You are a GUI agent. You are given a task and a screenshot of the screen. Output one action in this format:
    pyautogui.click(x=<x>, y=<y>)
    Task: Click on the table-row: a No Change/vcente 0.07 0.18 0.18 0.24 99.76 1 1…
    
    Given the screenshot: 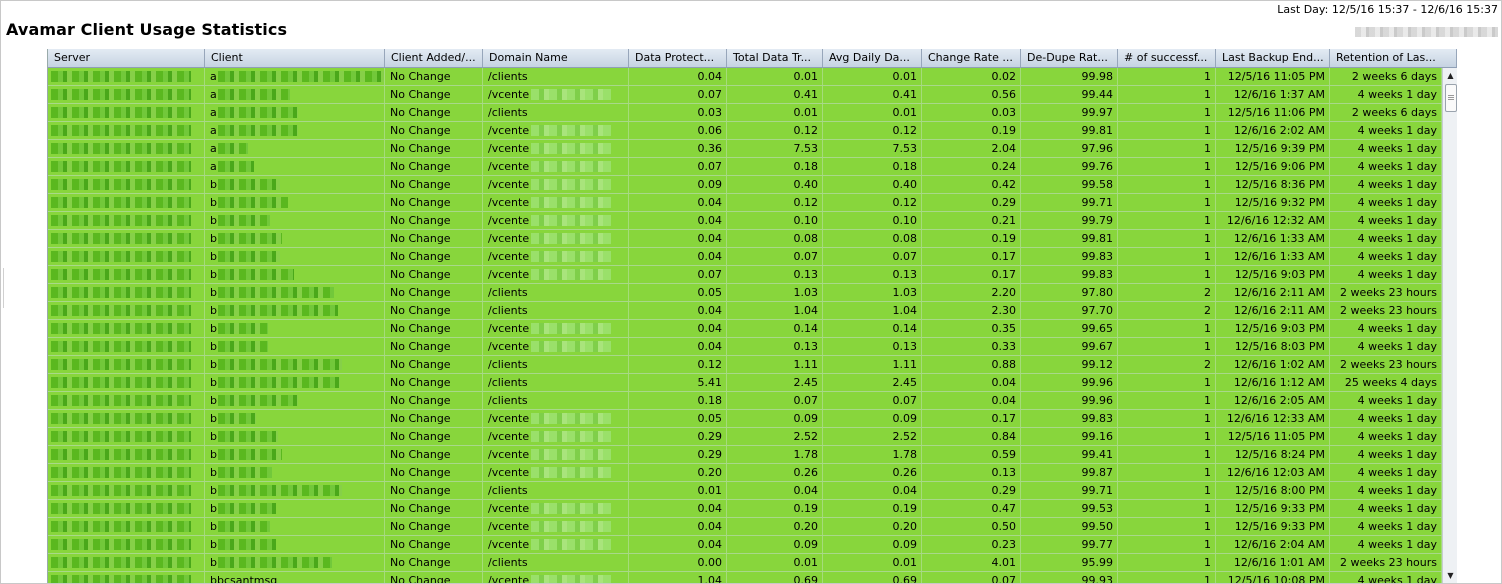 What is the action you would take?
    pyautogui.click(x=745, y=167)
    